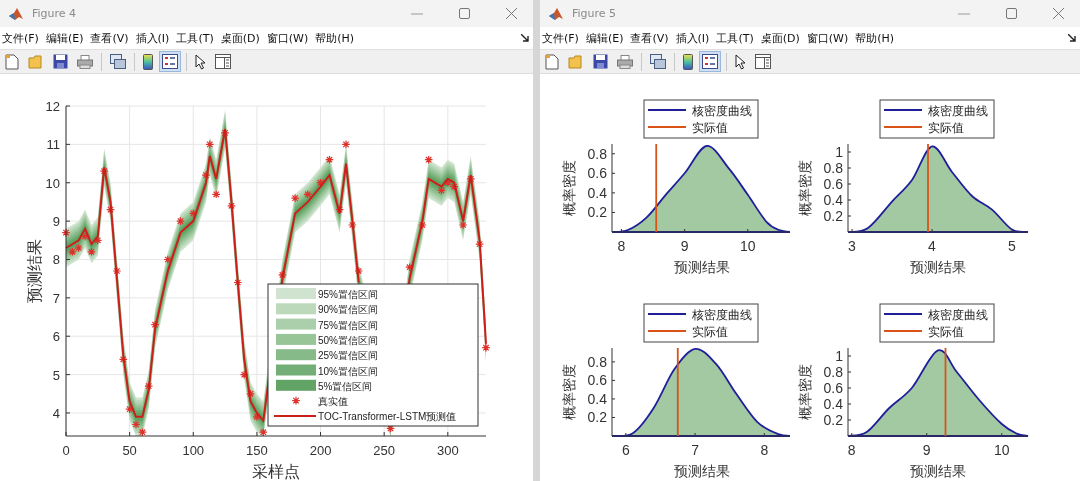 The height and width of the screenshot is (481, 1080). I want to click on tick-label: 250, so click(384, 450).